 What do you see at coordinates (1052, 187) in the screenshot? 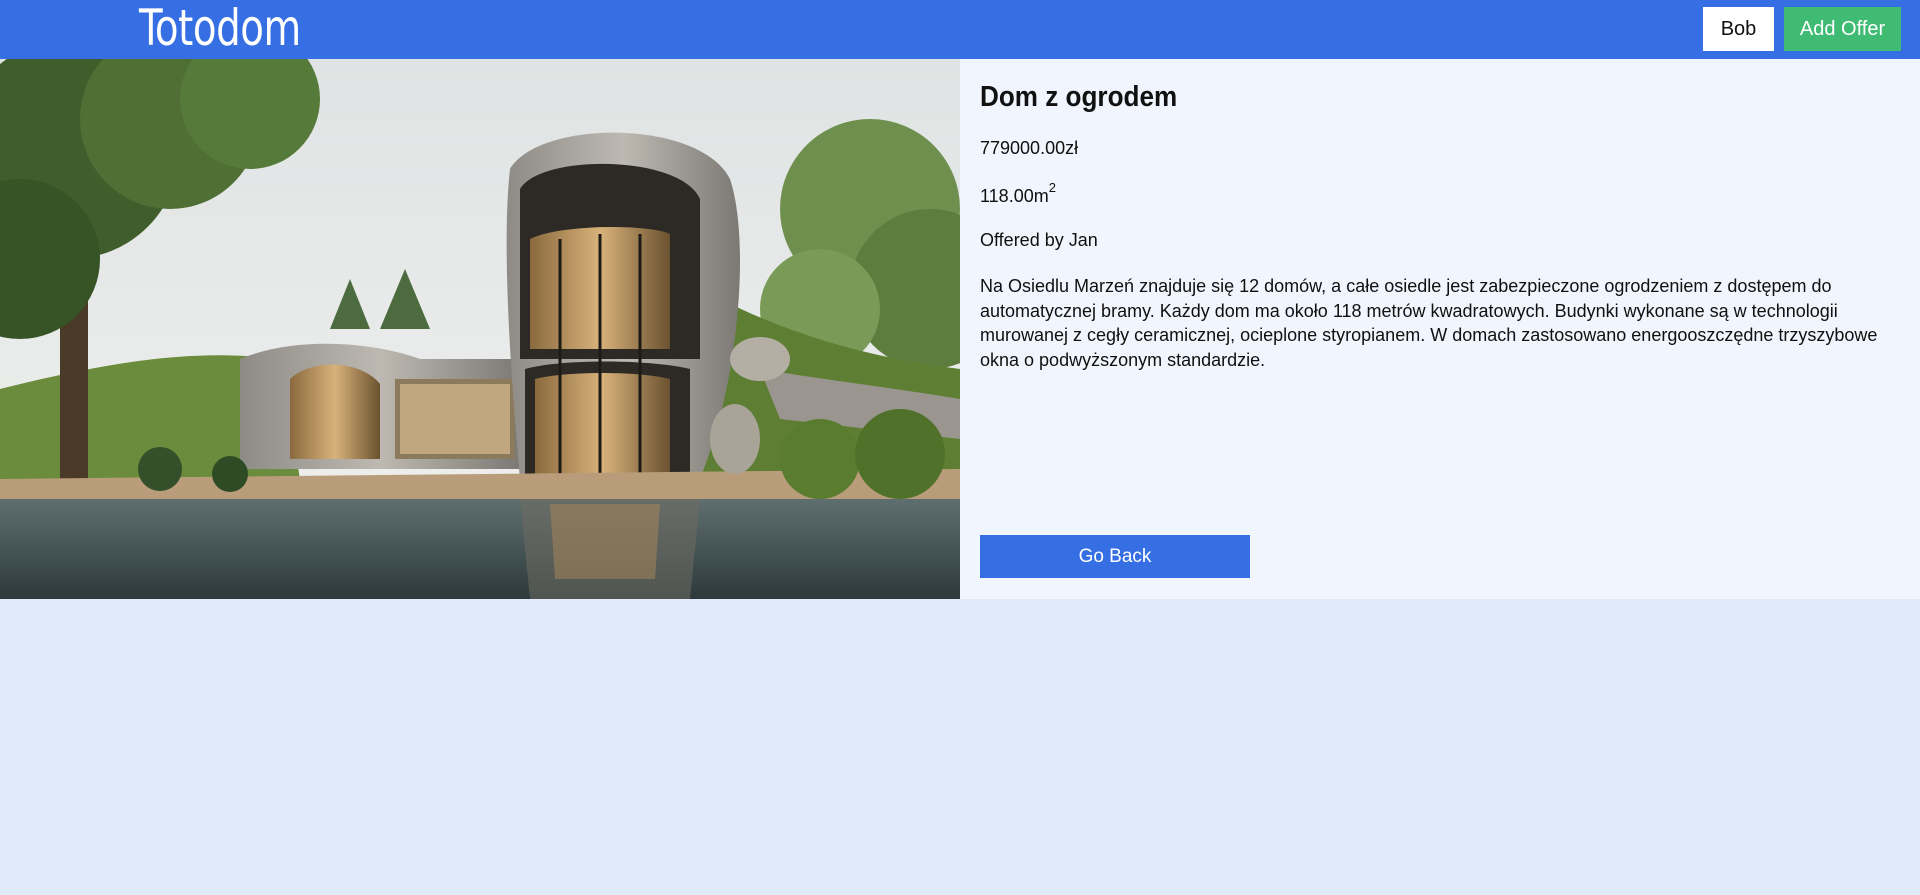
I see `offer-area-exponent: 2` at bounding box center [1052, 187].